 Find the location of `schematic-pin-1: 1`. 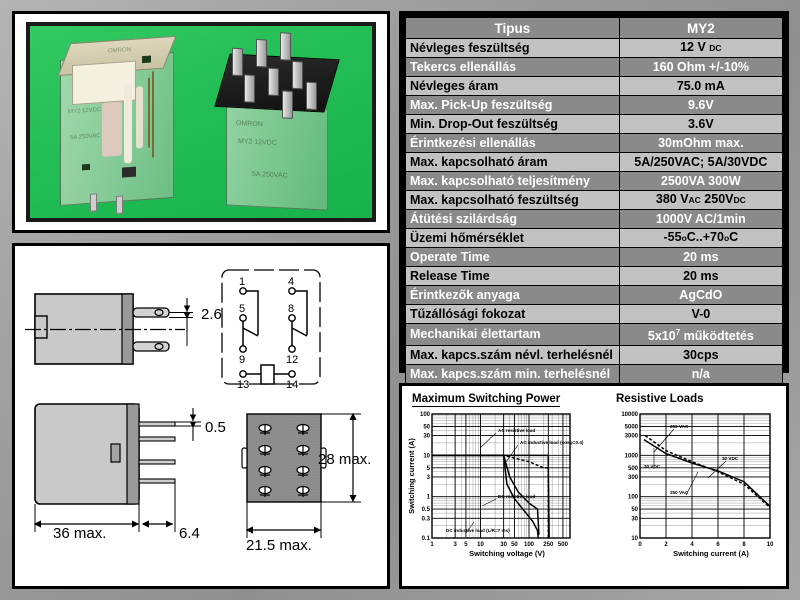

schematic-pin-1: 1 is located at coordinates (242, 282).